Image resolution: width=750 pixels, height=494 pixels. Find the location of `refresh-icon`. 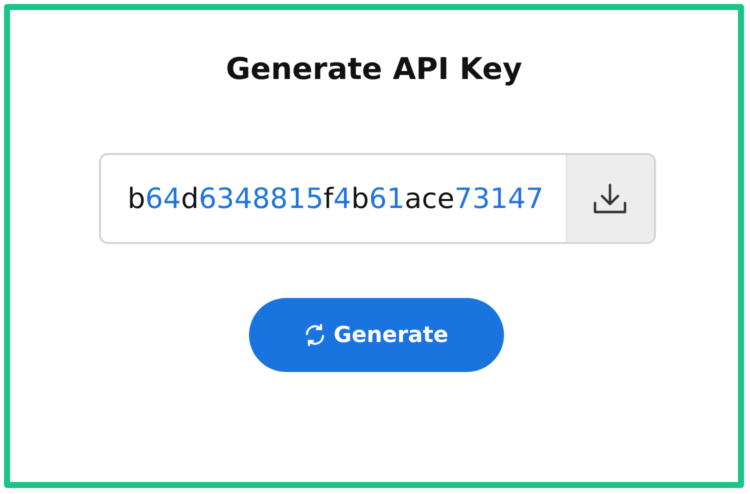

refresh-icon is located at coordinates (315, 335).